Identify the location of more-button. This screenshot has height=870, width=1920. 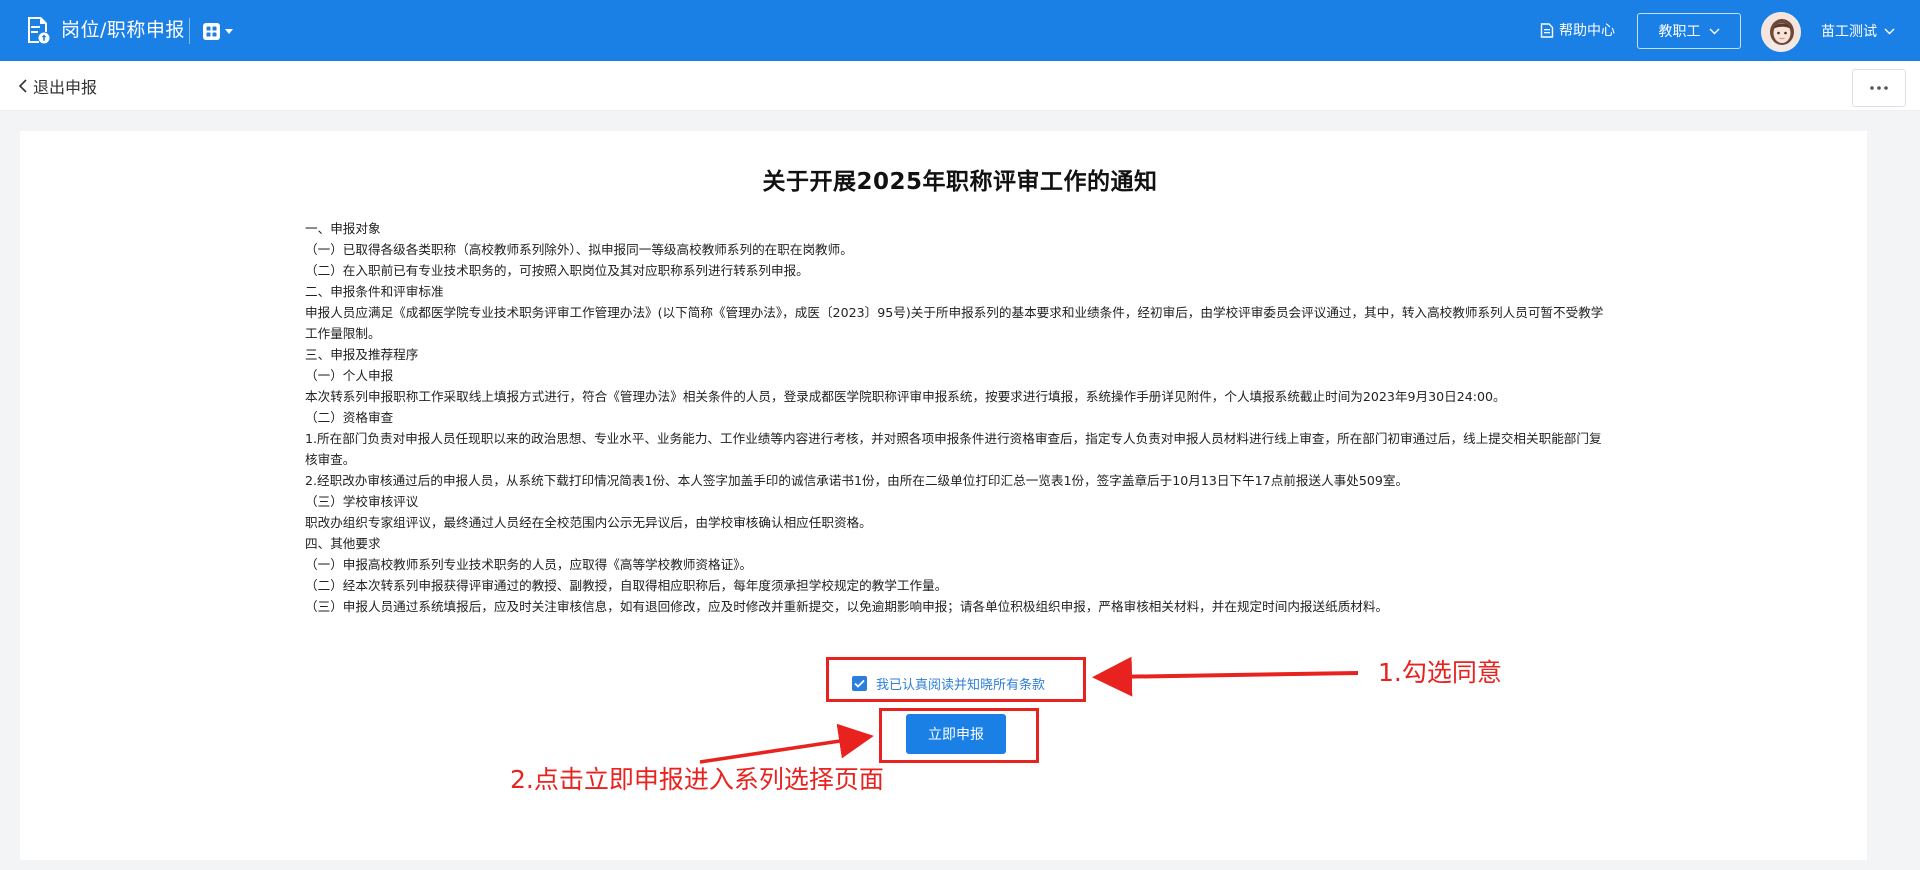
(1879, 88).